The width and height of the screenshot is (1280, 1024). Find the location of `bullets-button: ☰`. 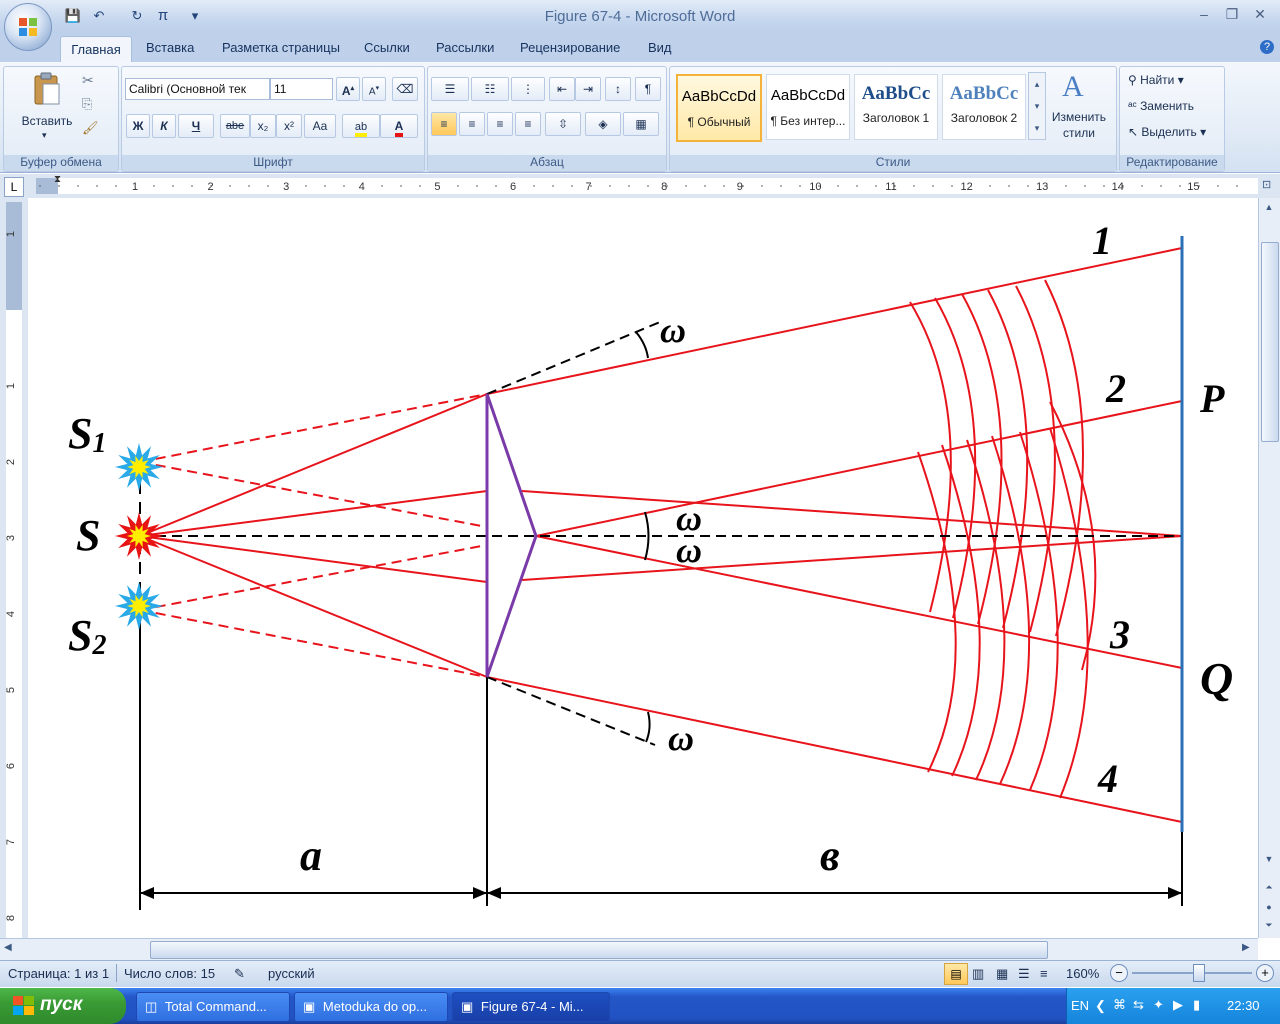

bullets-button: ☰ is located at coordinates (450, 89).